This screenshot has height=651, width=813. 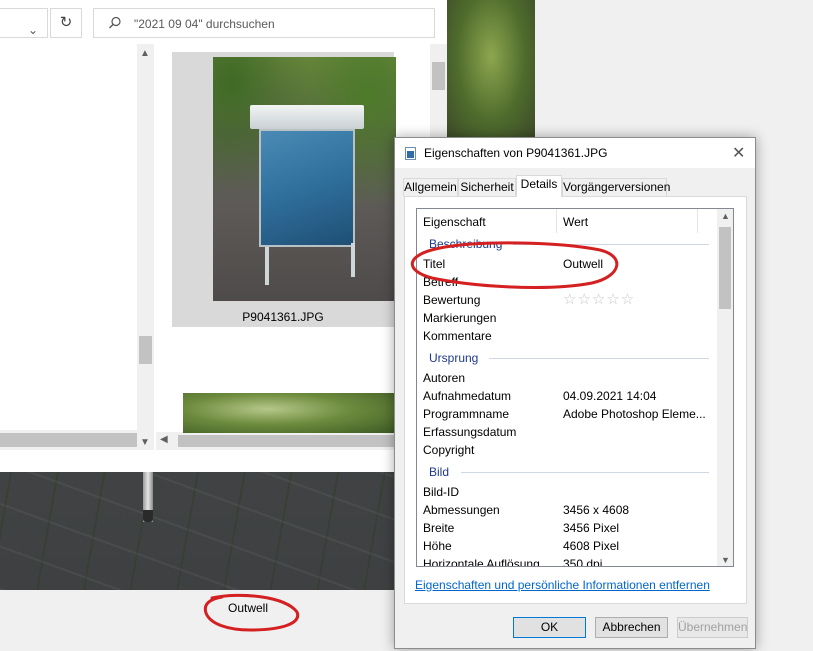 I want to click on group-header-bild: Bild, so click(x=439, y=472).